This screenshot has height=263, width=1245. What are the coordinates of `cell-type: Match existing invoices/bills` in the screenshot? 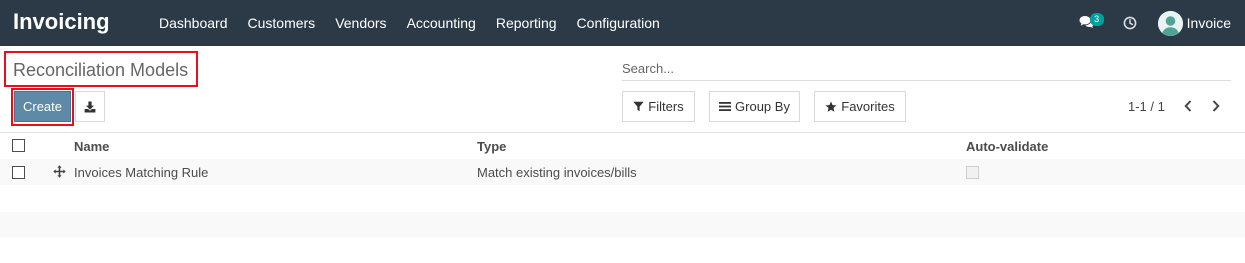 It's located at (557, 172).